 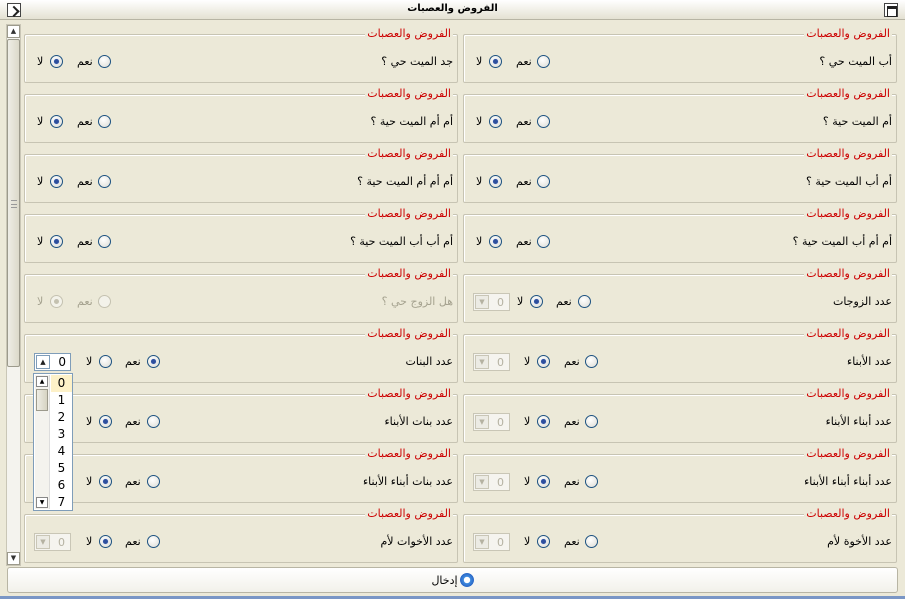 What do you see at coordinates (61, 383) in the screenshot?
I see `dropdown-option: 0` at bounding box center [61, 383].